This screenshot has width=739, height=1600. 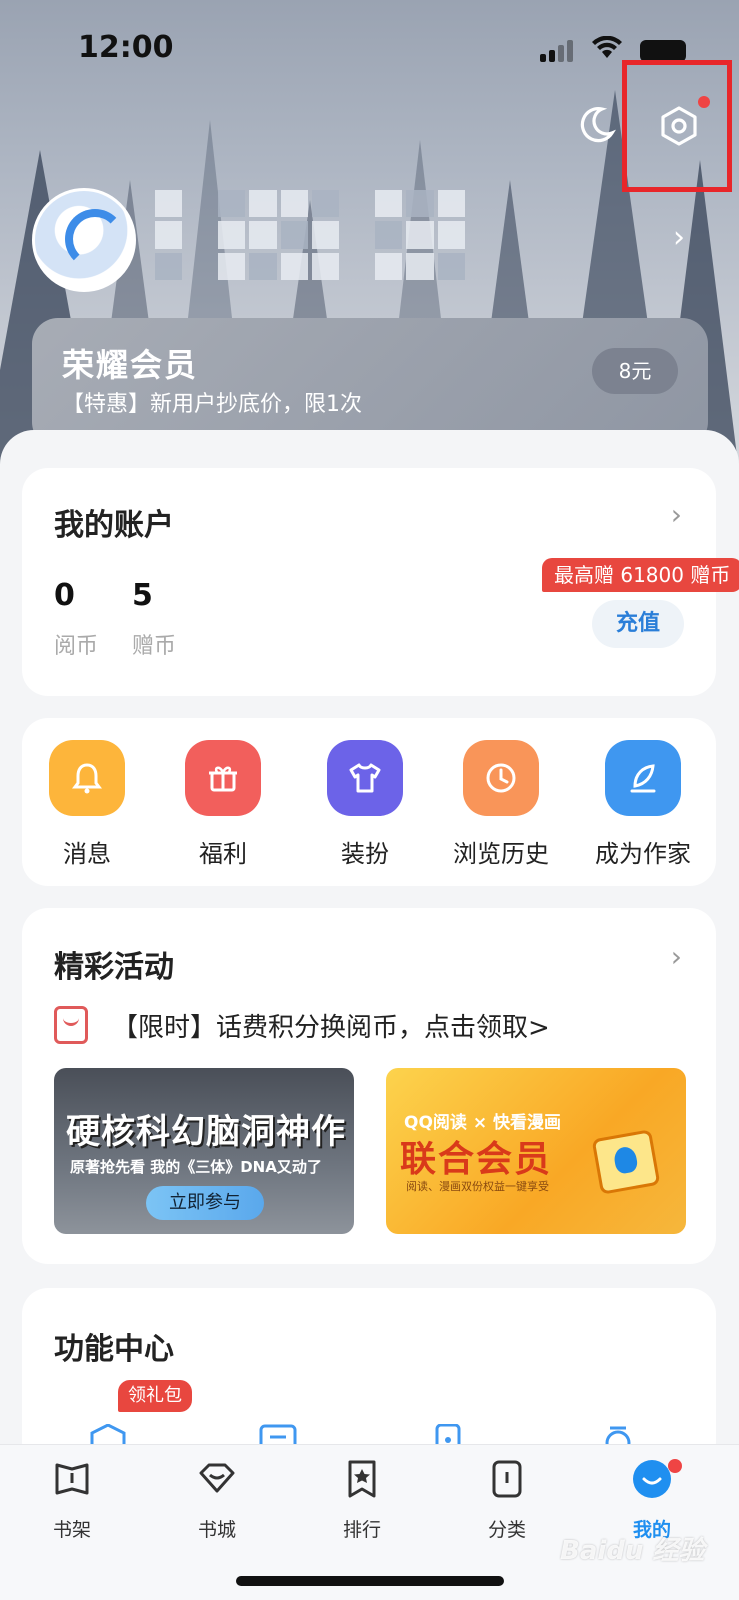 What do you see at coordinates (365, 854) in the screenshot?
I see `quick-action-label: 装扮` at bounding box center [365, 854].